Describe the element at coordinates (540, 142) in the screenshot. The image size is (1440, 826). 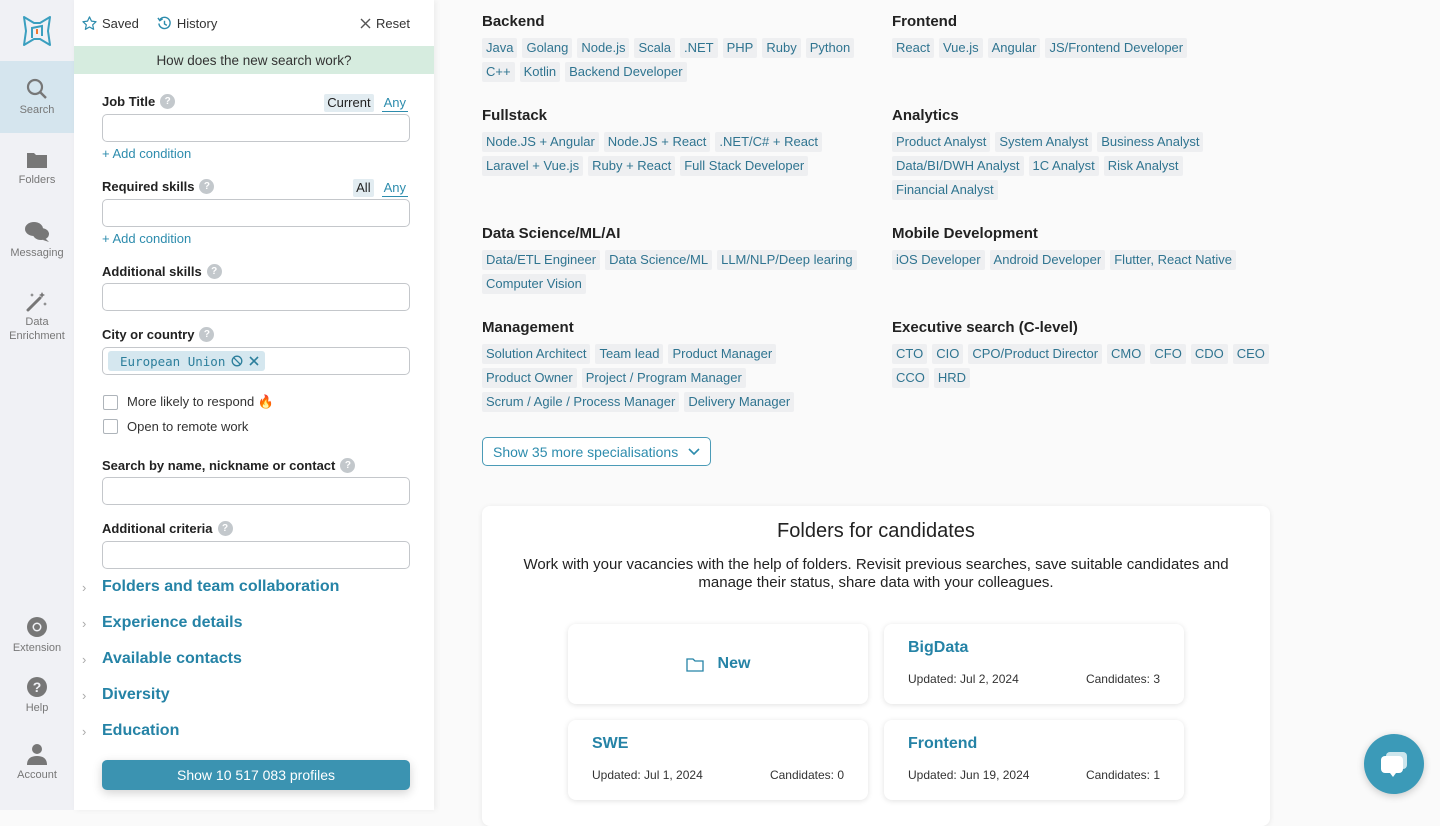
I see `specialisation-tag: Node.JS + Angular` at that location.